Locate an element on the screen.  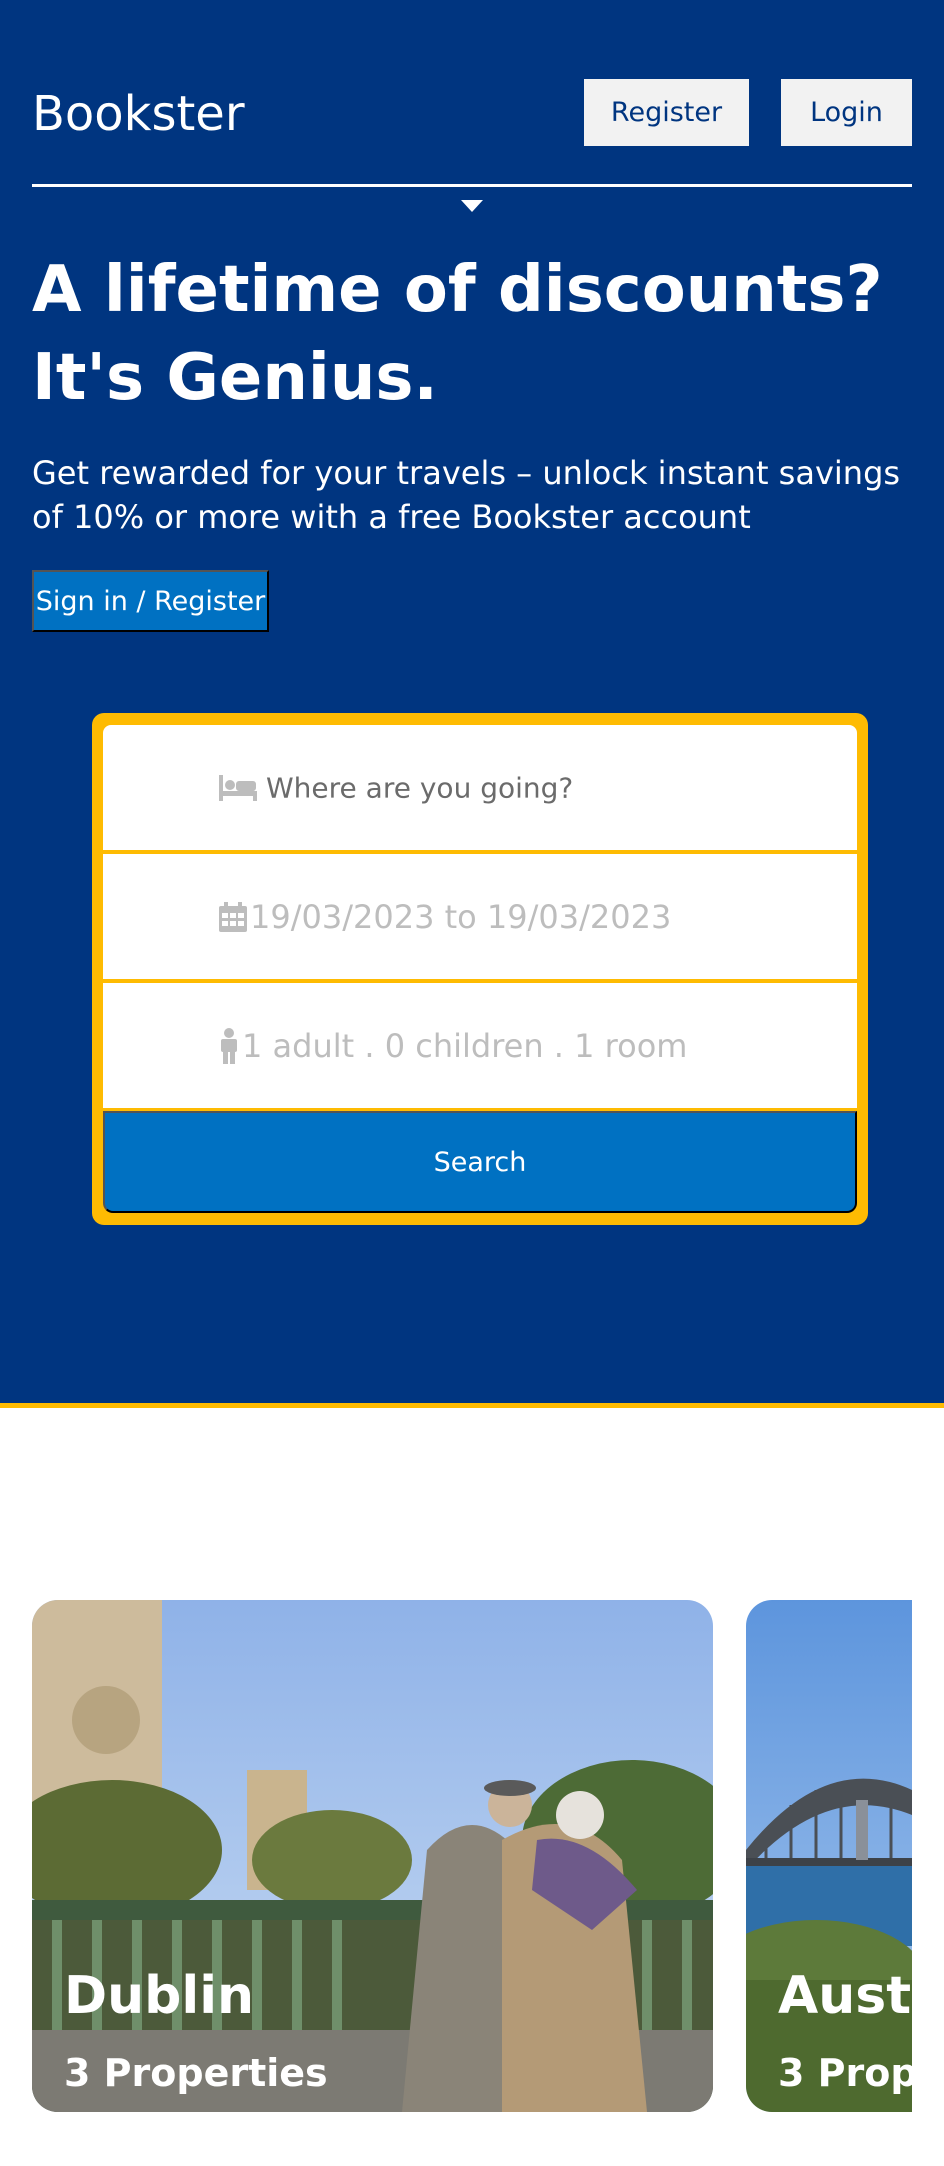
bed-icon is located at coordinates (238, 788).